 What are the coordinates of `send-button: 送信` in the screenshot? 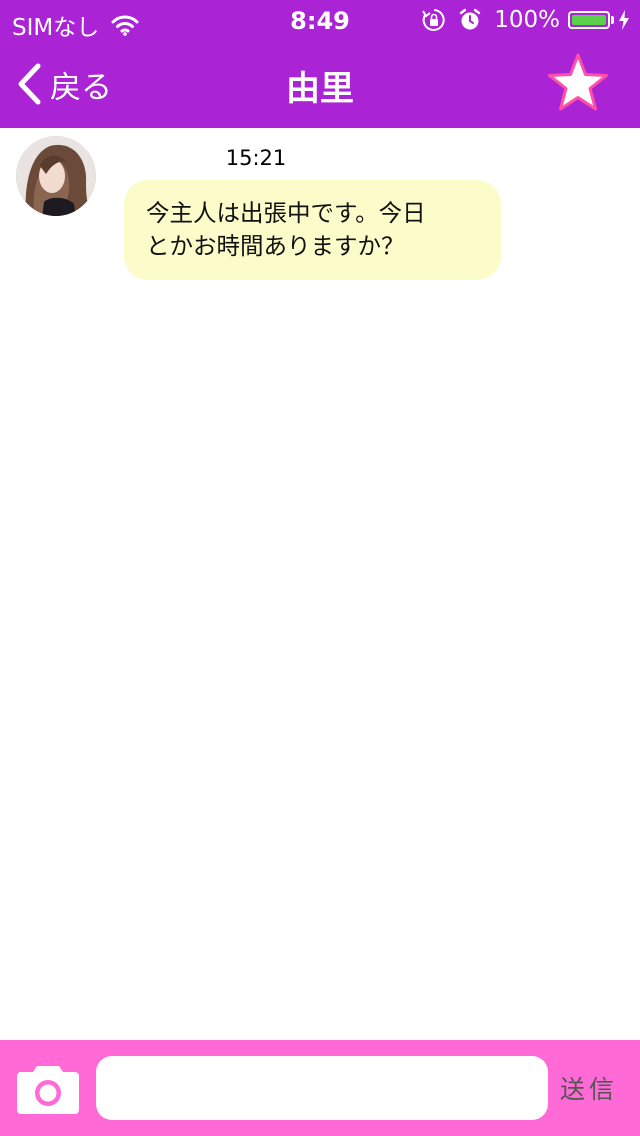 It's located at (595, 1088).